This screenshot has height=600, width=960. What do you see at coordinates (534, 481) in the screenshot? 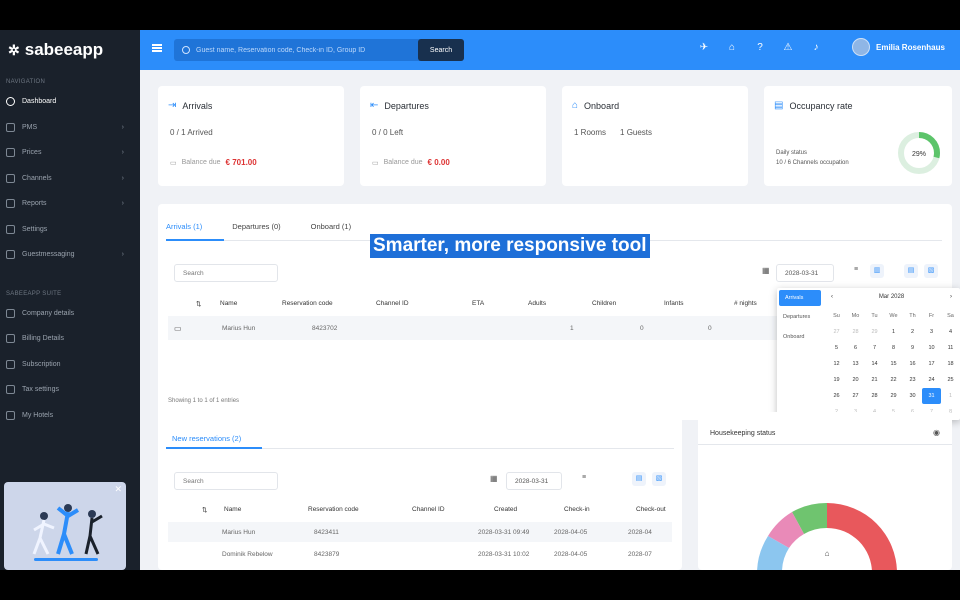
I see `reservations-date-input` at bounding box center [534, 481].